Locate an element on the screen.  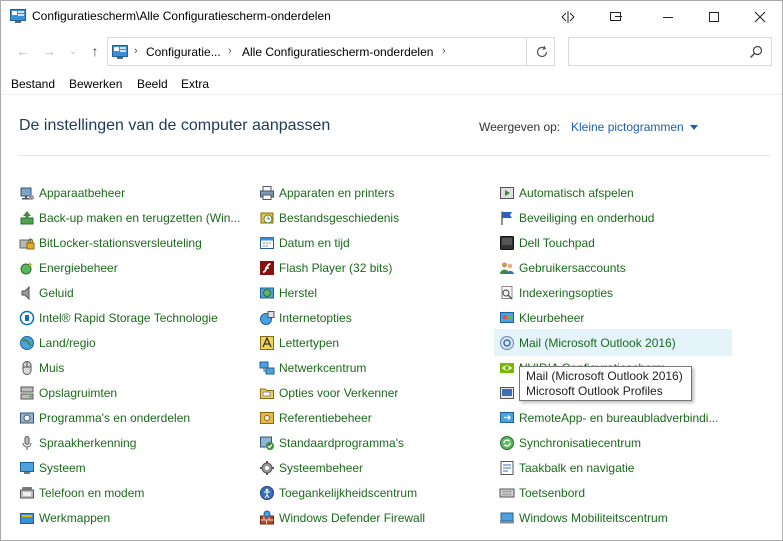
printer-icon is located at coordinates (267, 193).